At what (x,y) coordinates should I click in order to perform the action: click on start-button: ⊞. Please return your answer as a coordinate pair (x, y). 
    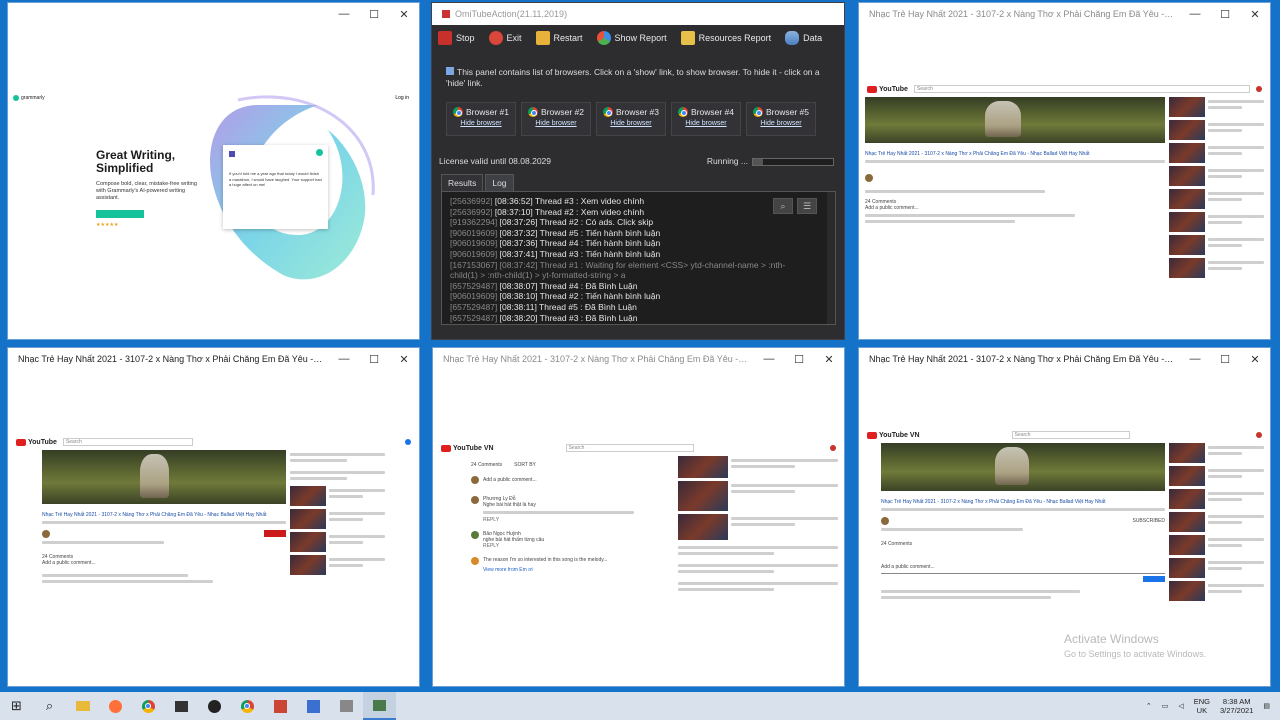
    Looking at the image, I should click on (16, 706).